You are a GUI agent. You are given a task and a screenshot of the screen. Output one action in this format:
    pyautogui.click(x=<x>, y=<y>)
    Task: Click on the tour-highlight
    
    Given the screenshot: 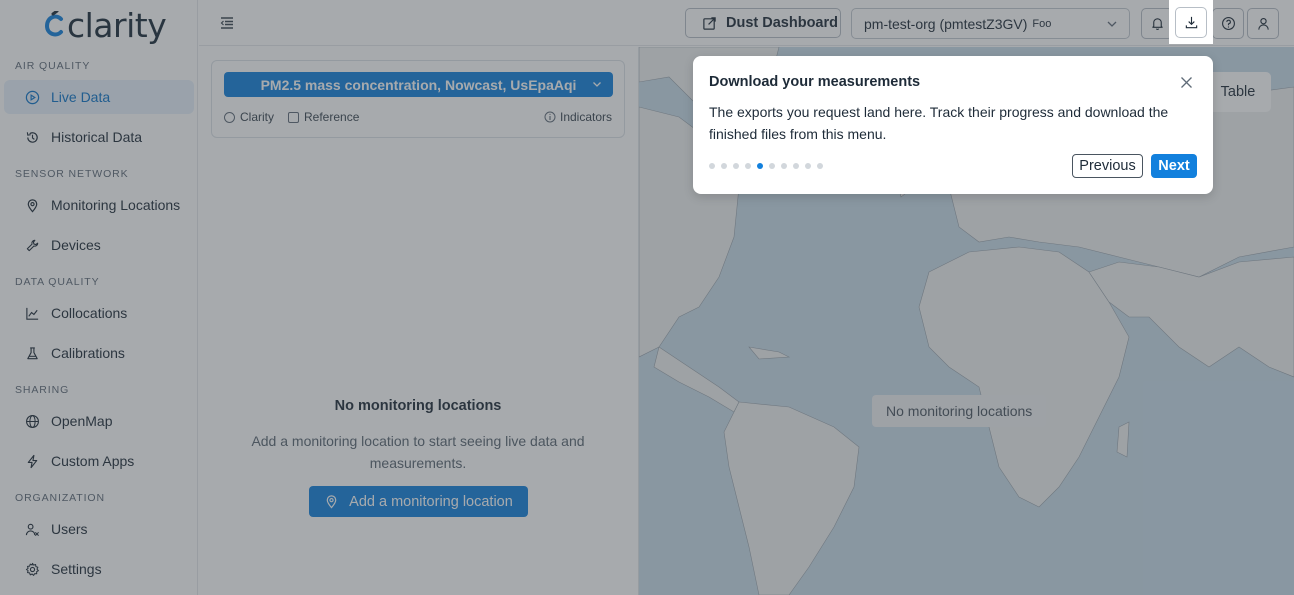 What is the action you would take?
    pyautogui.click(x=1191, y=22)
    